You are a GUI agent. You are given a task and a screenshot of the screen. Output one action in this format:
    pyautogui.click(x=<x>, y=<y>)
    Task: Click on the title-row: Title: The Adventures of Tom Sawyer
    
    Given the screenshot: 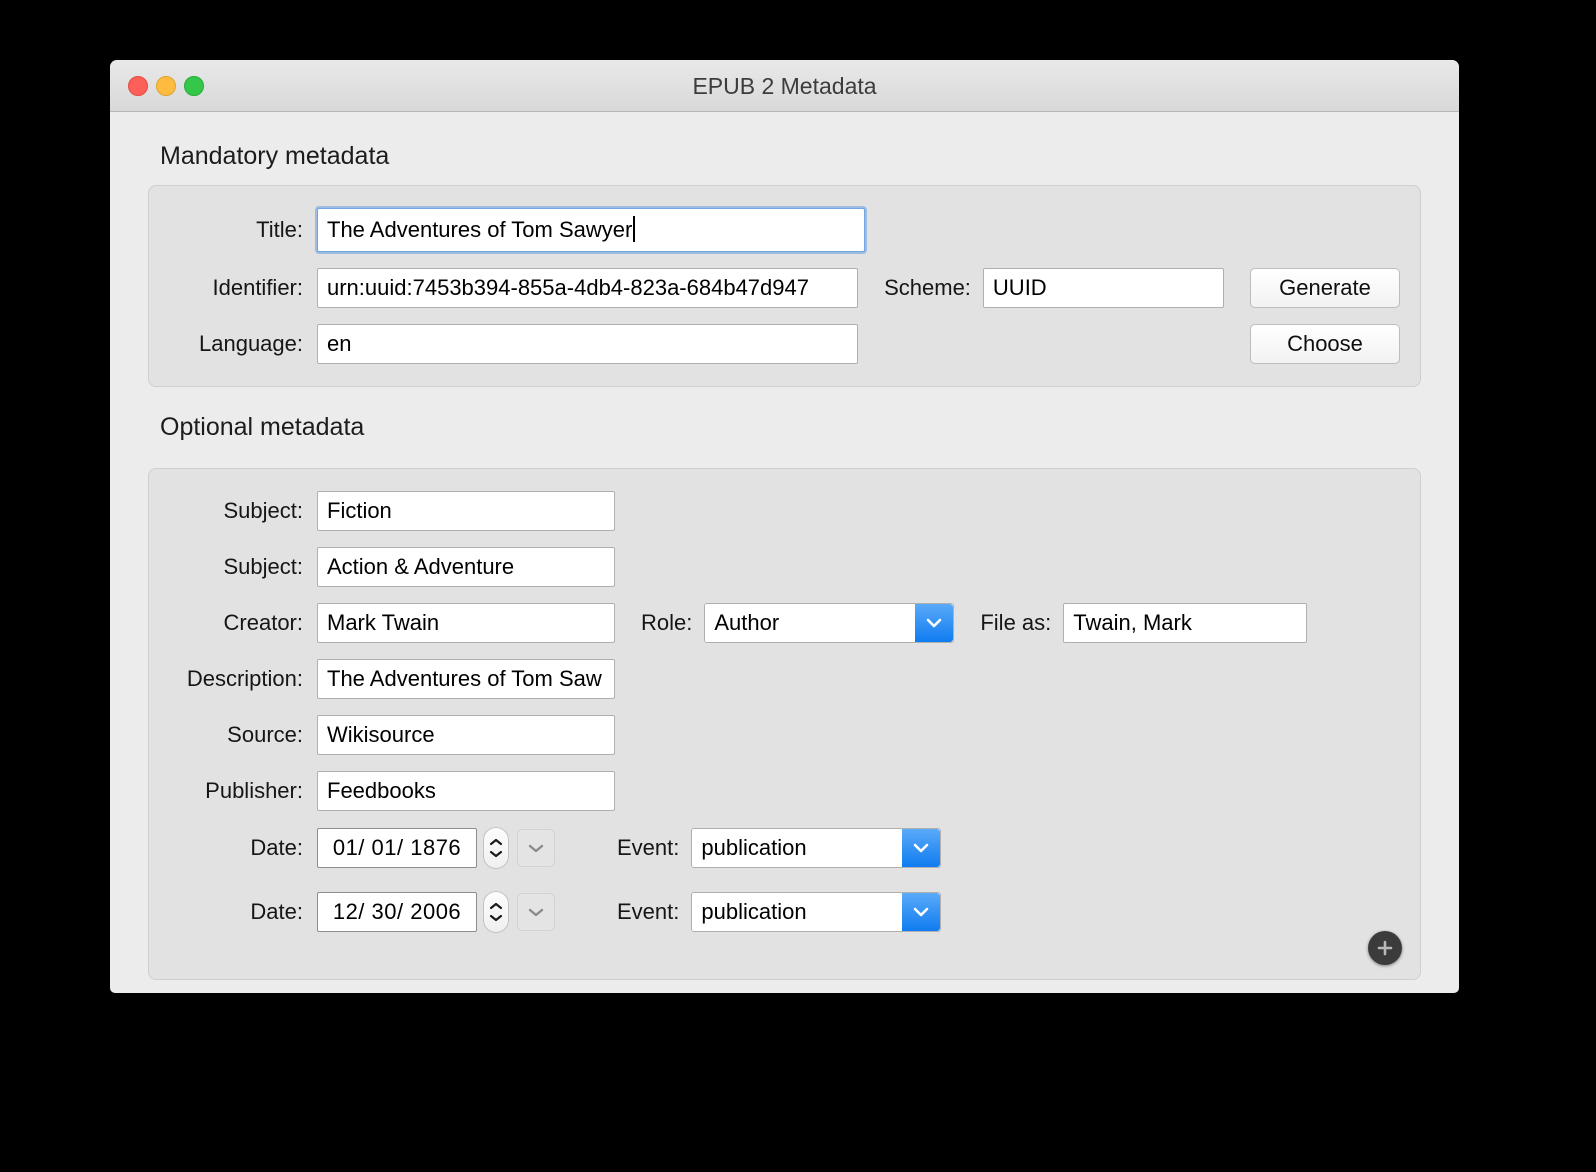 What is the action you would take?
    pyautogui.click(x=784, y=230)
    